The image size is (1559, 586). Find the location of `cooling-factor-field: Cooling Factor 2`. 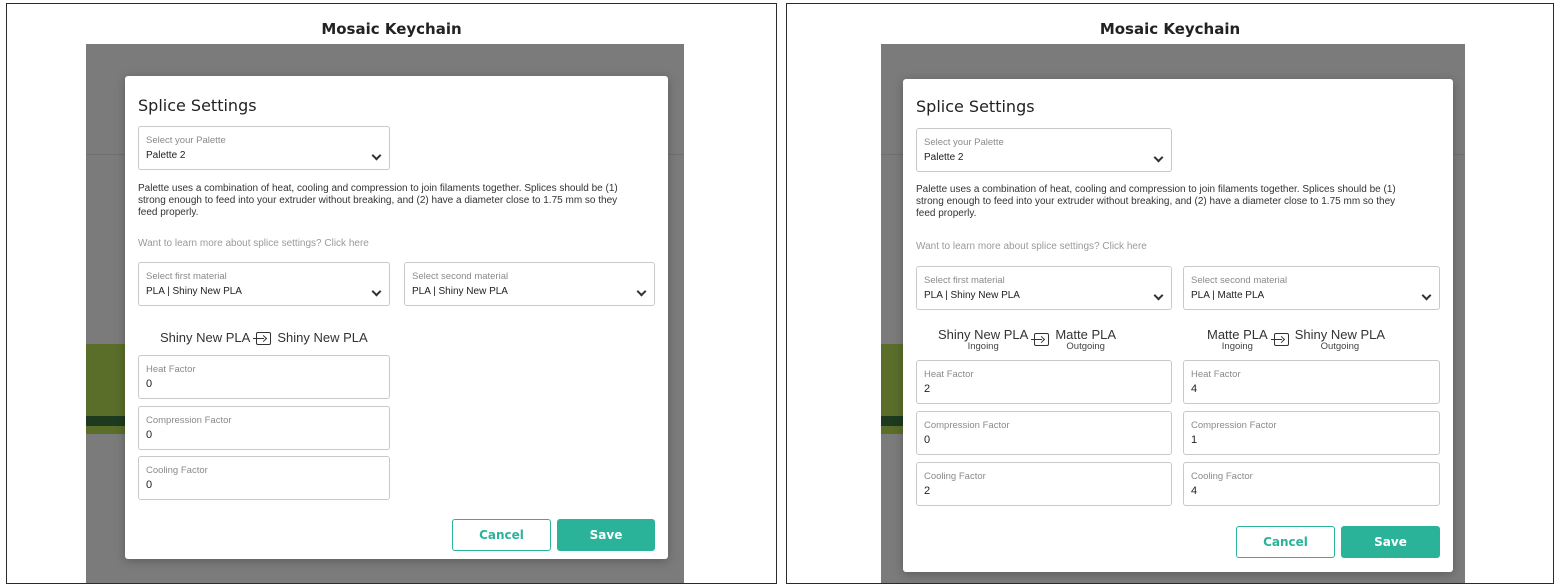

cooling-factor-field: Cooling Factor 2 is located at coordinates (1044, 484).